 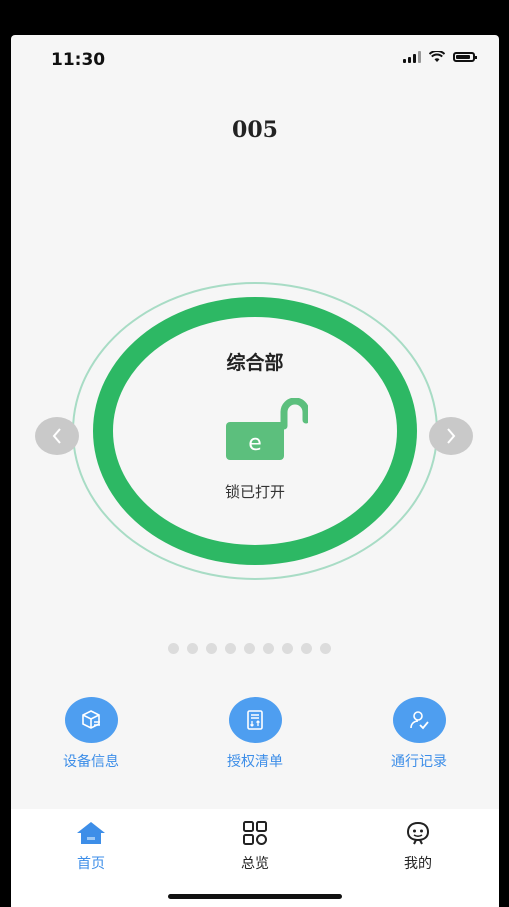 What do you see at coordinates (418, 847) in the screenshot?
I see `tab-profile: 我的` at bounding box center [418, 847].